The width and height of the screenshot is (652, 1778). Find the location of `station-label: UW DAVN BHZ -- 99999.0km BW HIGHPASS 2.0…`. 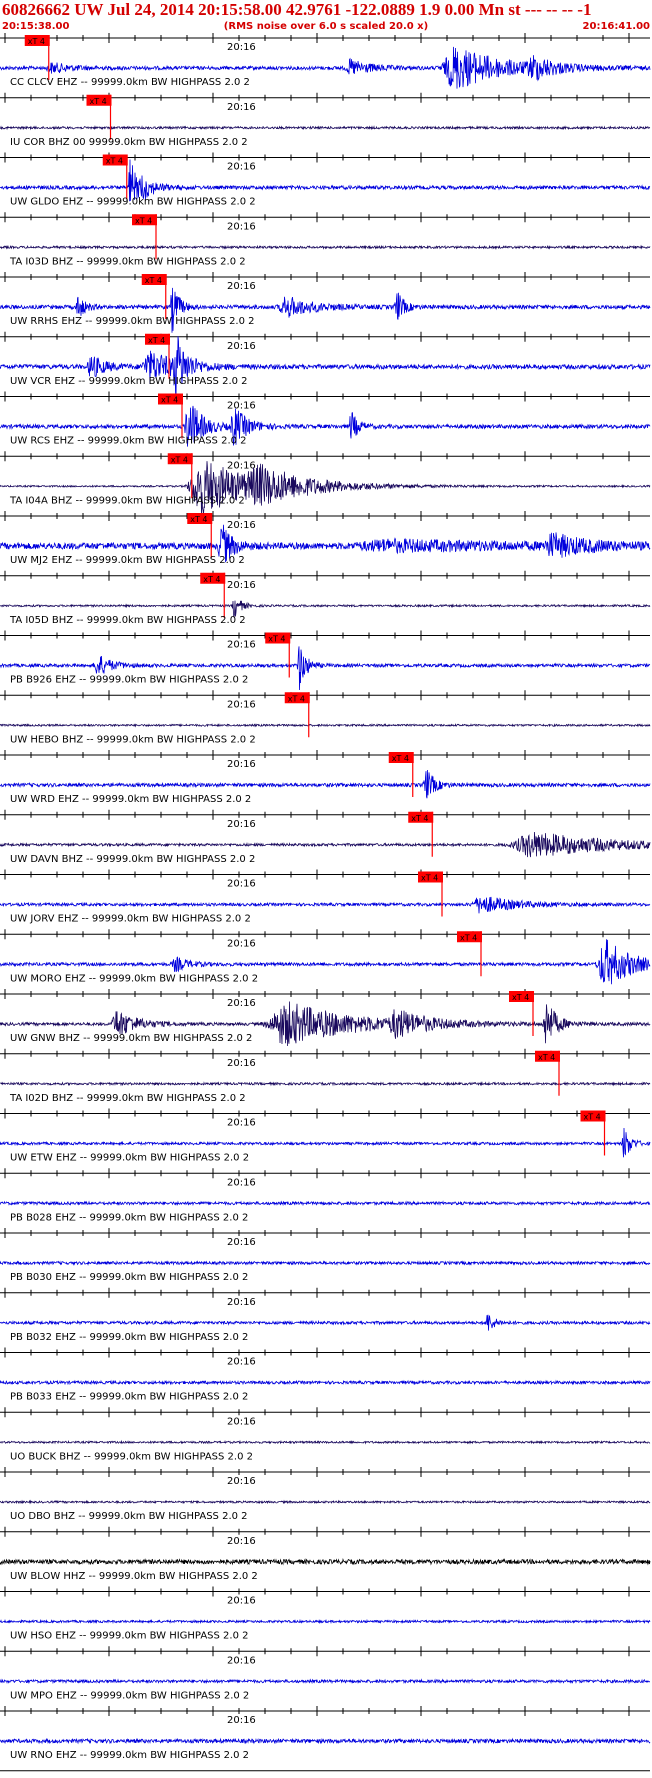

station-label: UW DAVN BHZ -- 99999.0km BW HIGHPASS 2.0… is located at coordinates (132, 859).